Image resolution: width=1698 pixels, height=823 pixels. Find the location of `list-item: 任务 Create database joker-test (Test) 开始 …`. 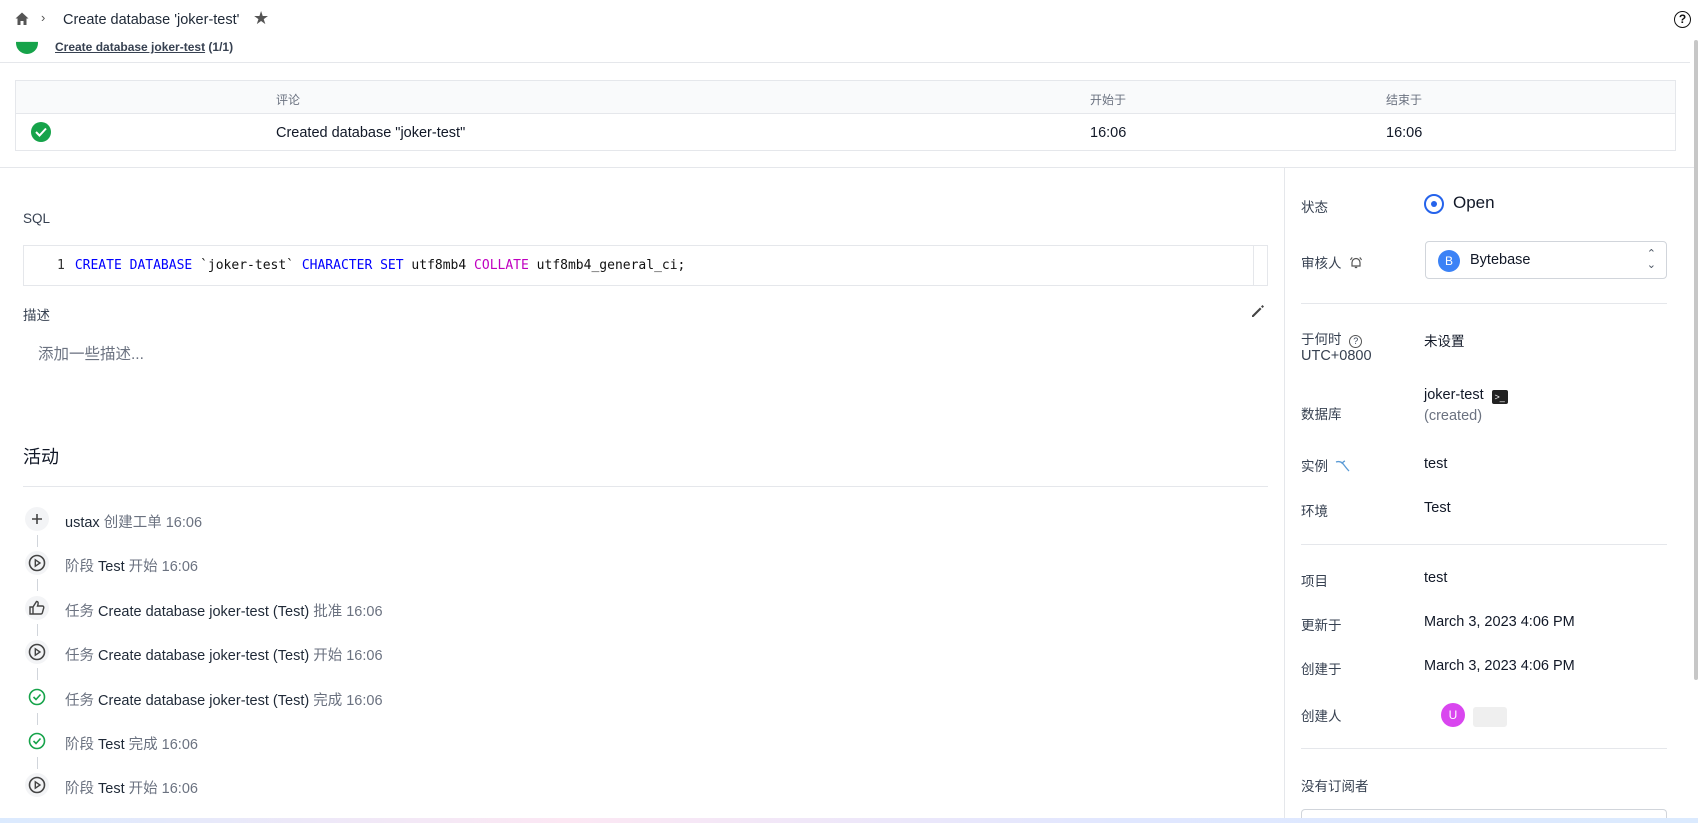

list-item: 任务 Create database joker-test (Test) 开始 … is located at coordinates (473, 655).